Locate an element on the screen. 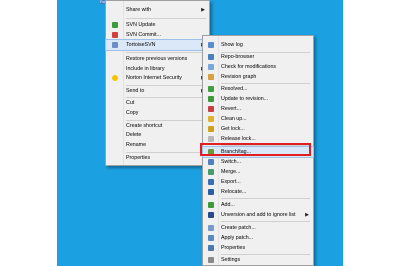 Image resolution: width=400 pixels, height=266 pixels. add-icon is located at coordinates (211, 205).